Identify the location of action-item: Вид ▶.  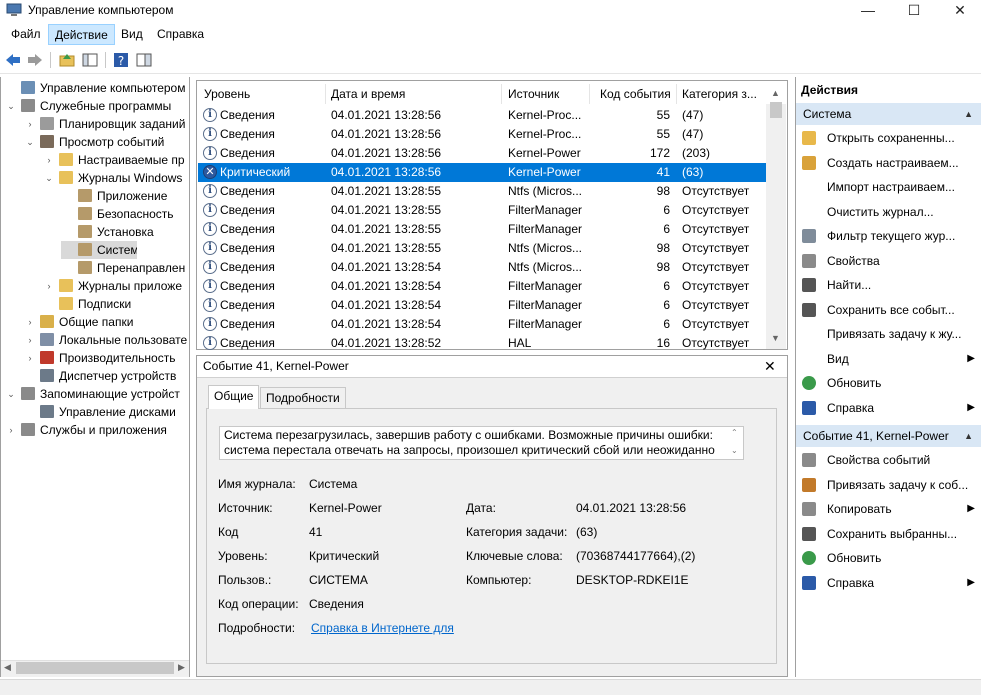
(888, 359).